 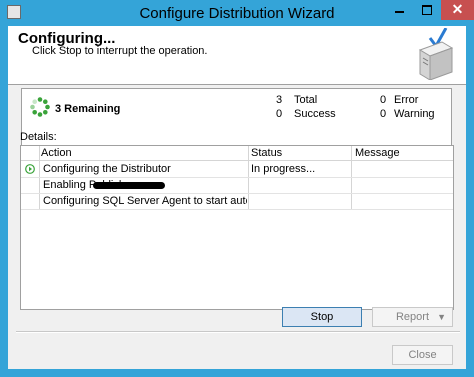 What do you see at coordinates (315, 114) in the screenshot?
I see `success-label: Success` at bounding box center [315, 114].